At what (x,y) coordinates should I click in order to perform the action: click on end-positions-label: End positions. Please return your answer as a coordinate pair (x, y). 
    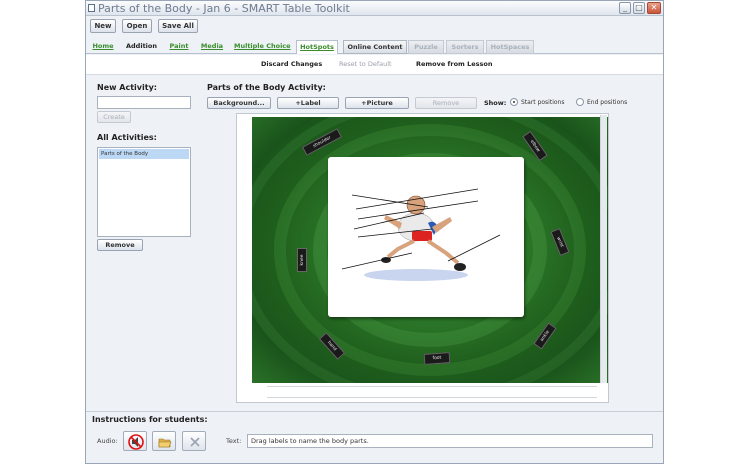
    Looking at the image, I should click on (607, 102).